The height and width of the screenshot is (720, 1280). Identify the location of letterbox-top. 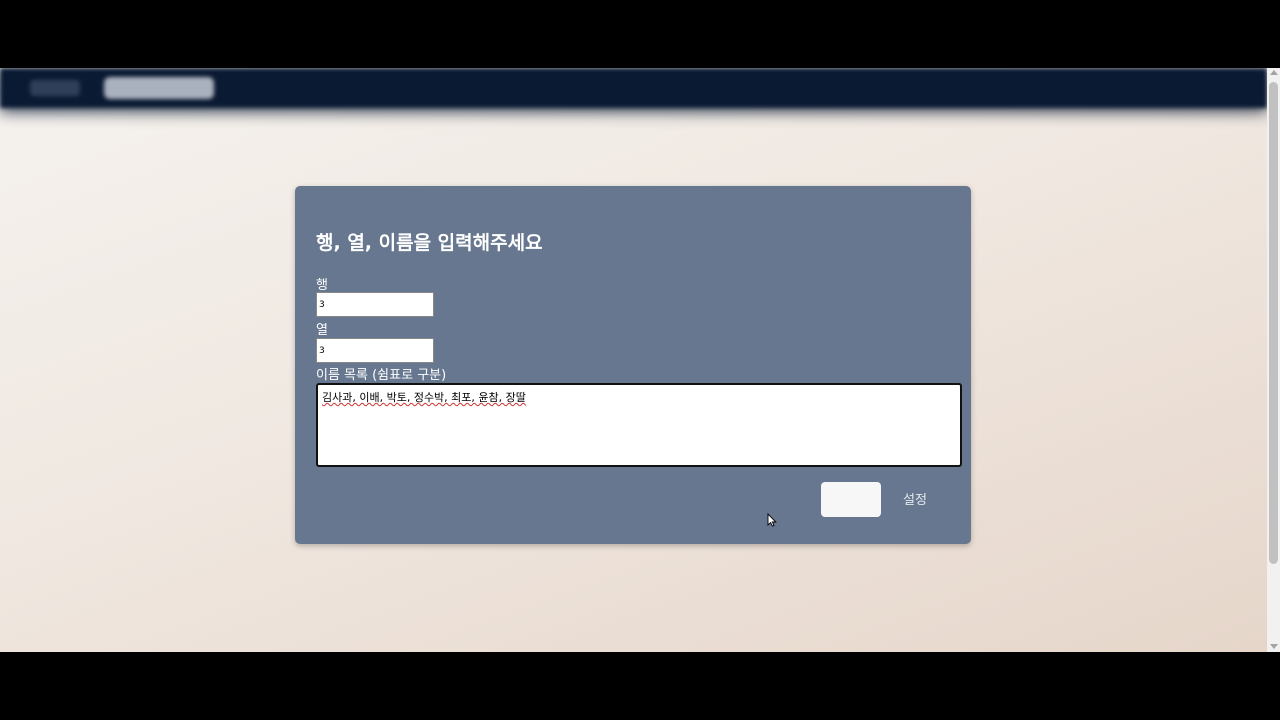
(640, 34).